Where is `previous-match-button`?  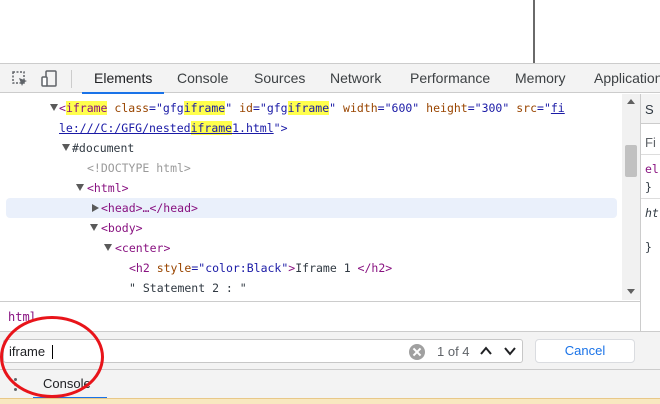
previous-match-button is located at coordinates (486, 351).